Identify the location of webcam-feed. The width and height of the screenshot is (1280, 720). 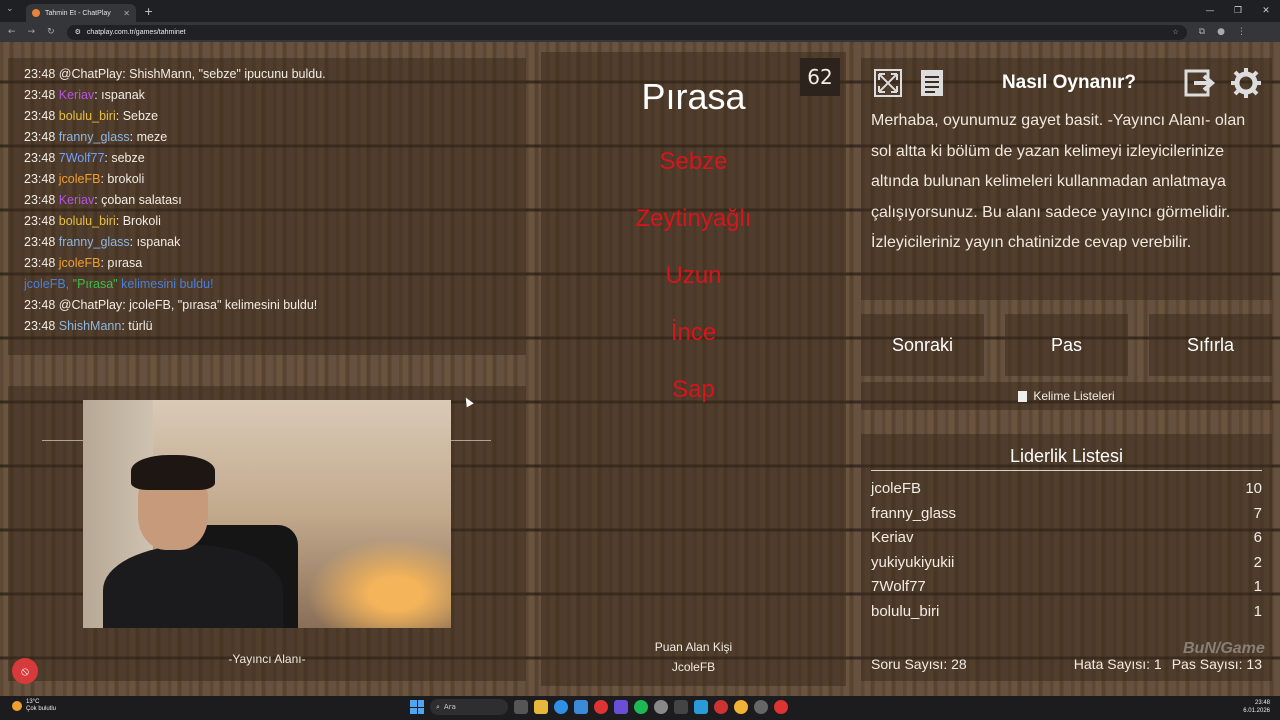
(267, 514).